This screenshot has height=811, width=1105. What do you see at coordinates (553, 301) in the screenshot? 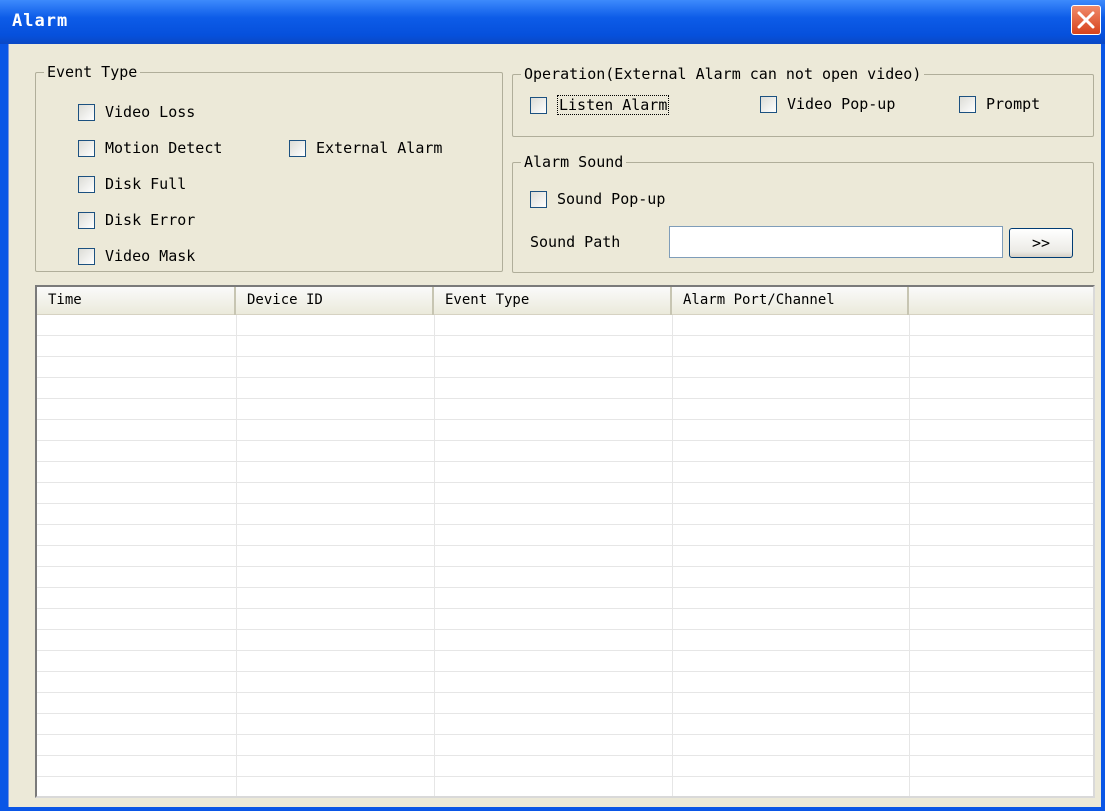
I see `column-header-event-type: Event Type` at bounding box center [553, 301].